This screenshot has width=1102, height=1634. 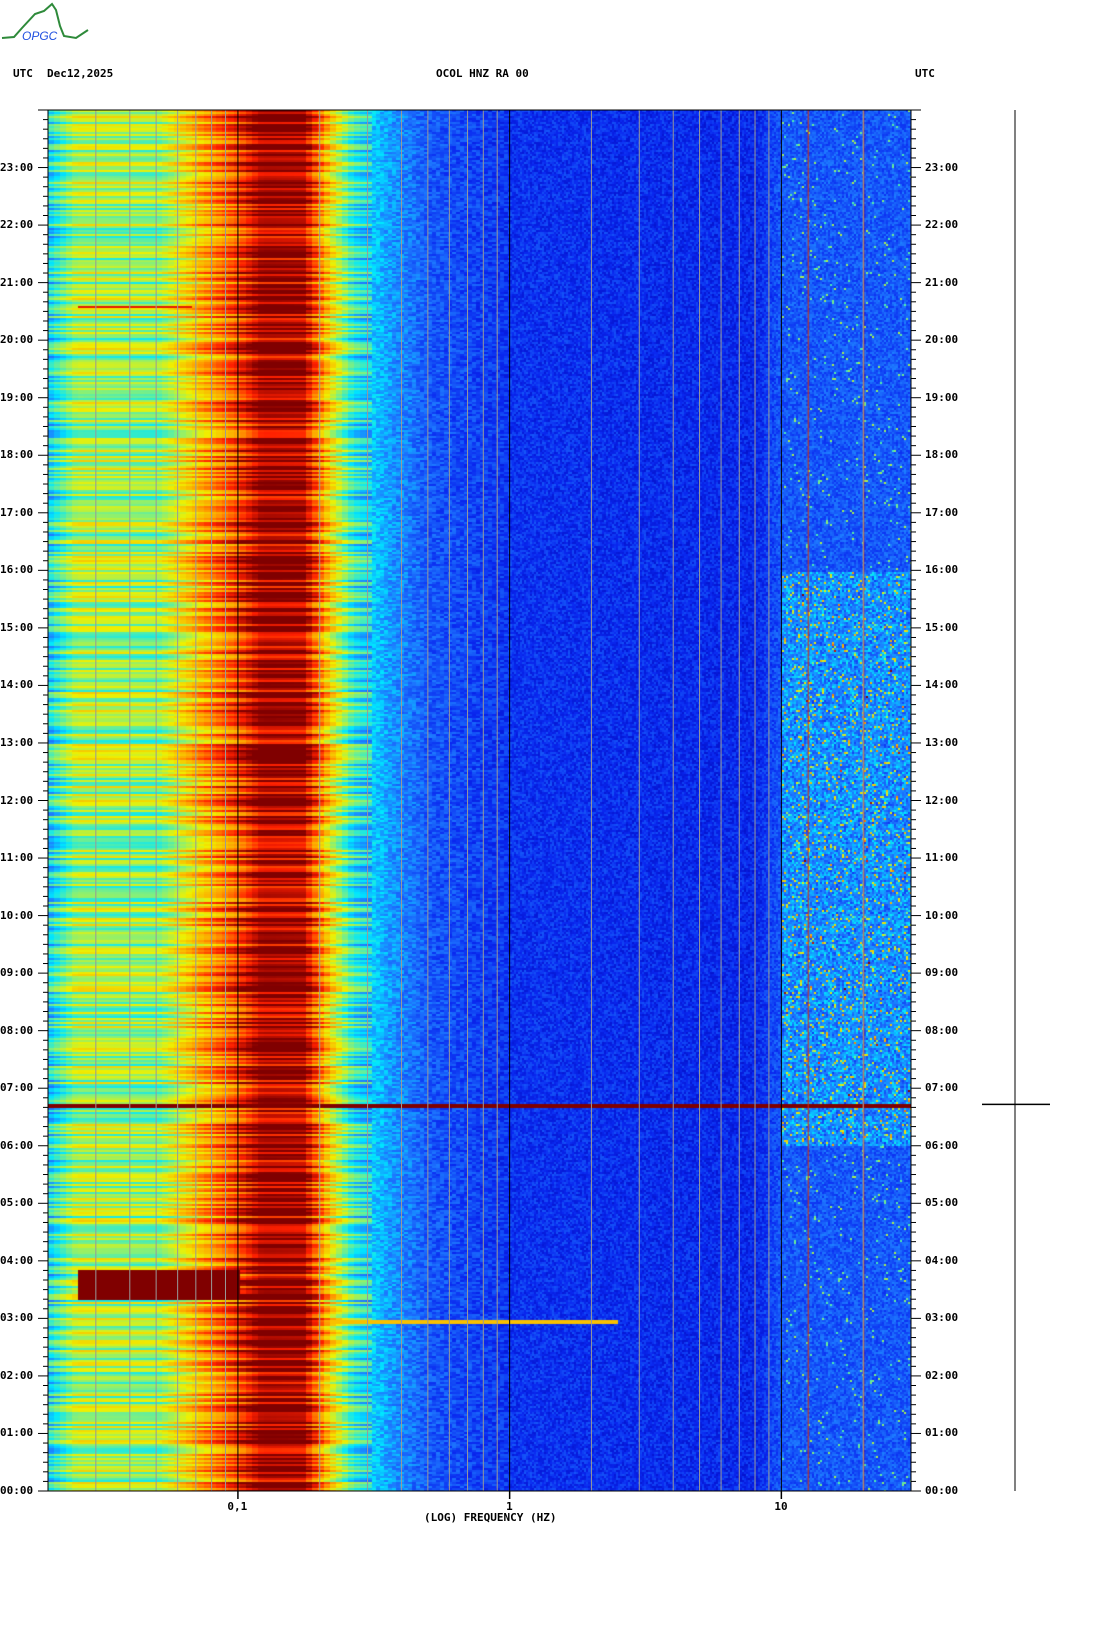 What do you see at coordinates (942, 1260) in the screenshot?
I see `y-tick-label-right: 04:00` at bounding box center [942, 1260].